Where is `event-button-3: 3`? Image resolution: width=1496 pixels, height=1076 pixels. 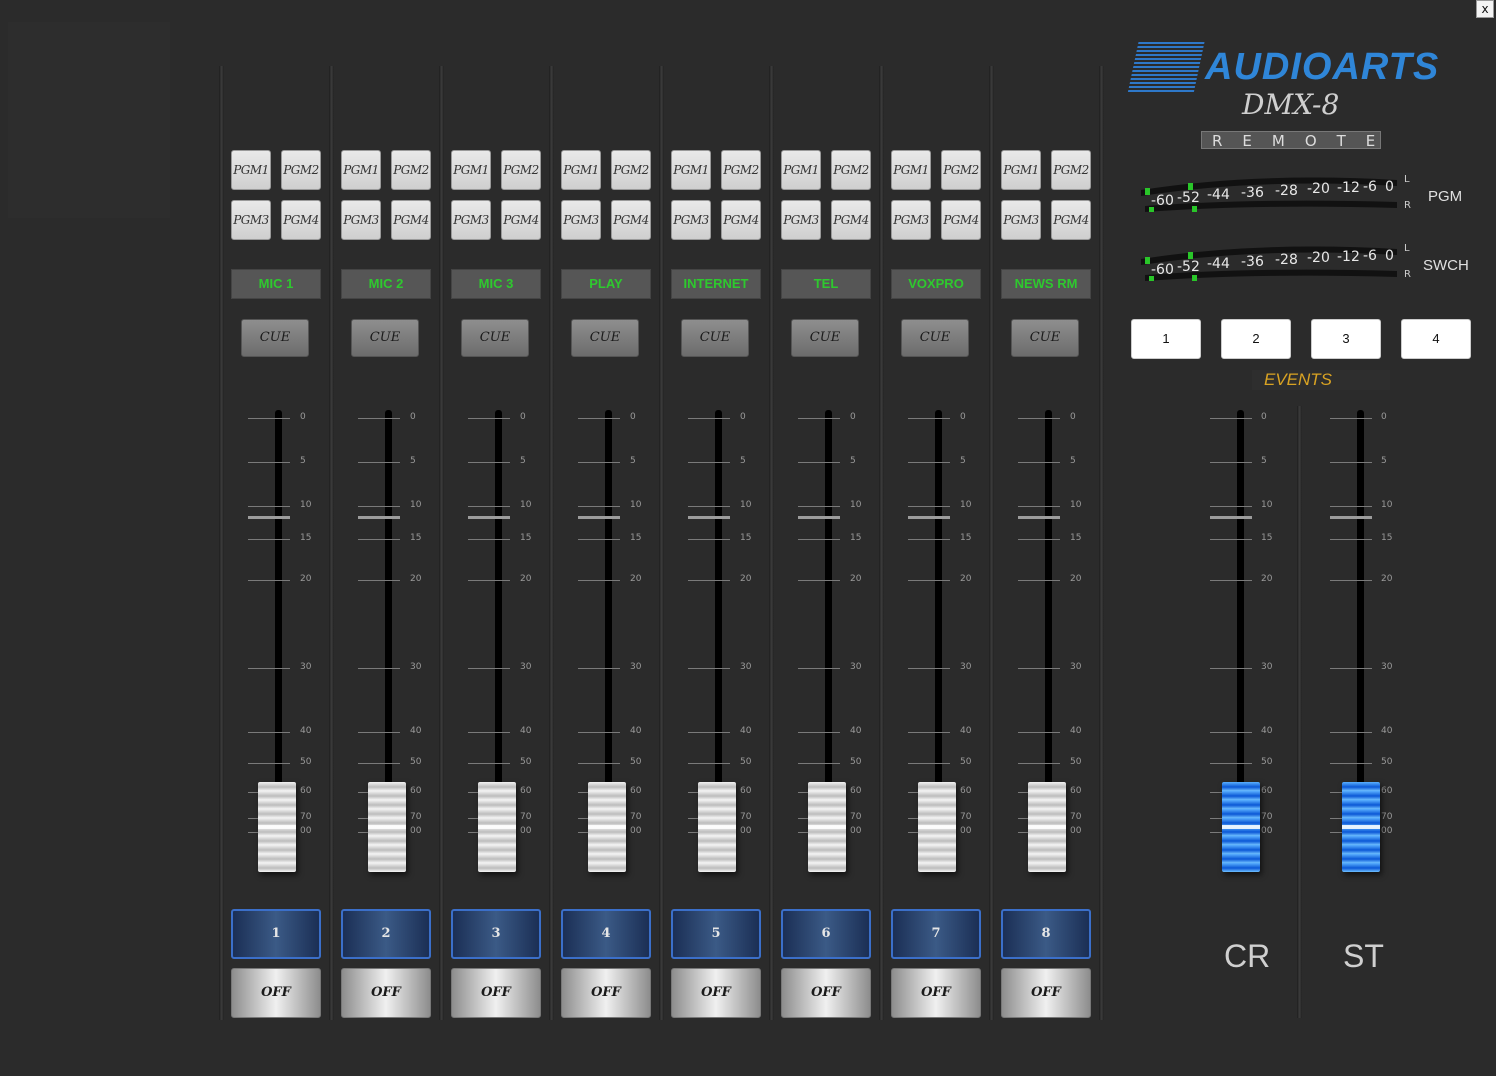 event-button-3: 3 is located at coordinates (1346, 339).